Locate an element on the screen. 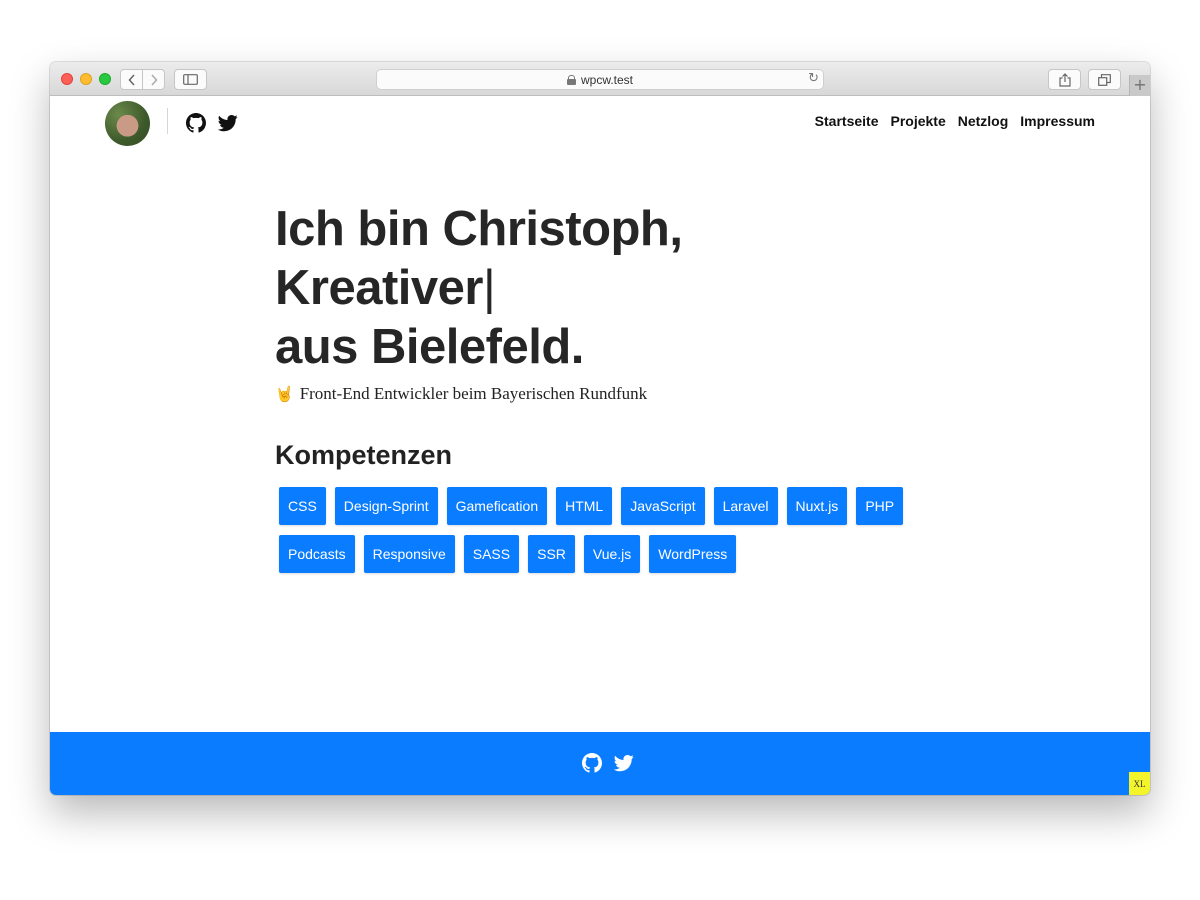 Image resolution: width=1200 pixels, height=900 pixels. forward-button is located at coordinates (153, 79).